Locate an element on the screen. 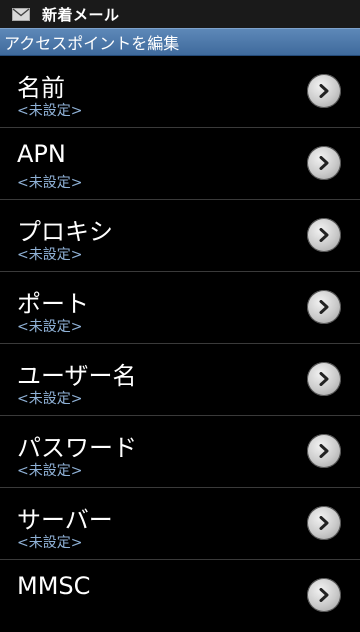  setting-row-mmsc: MMSC is located at coordinates (180, 596).